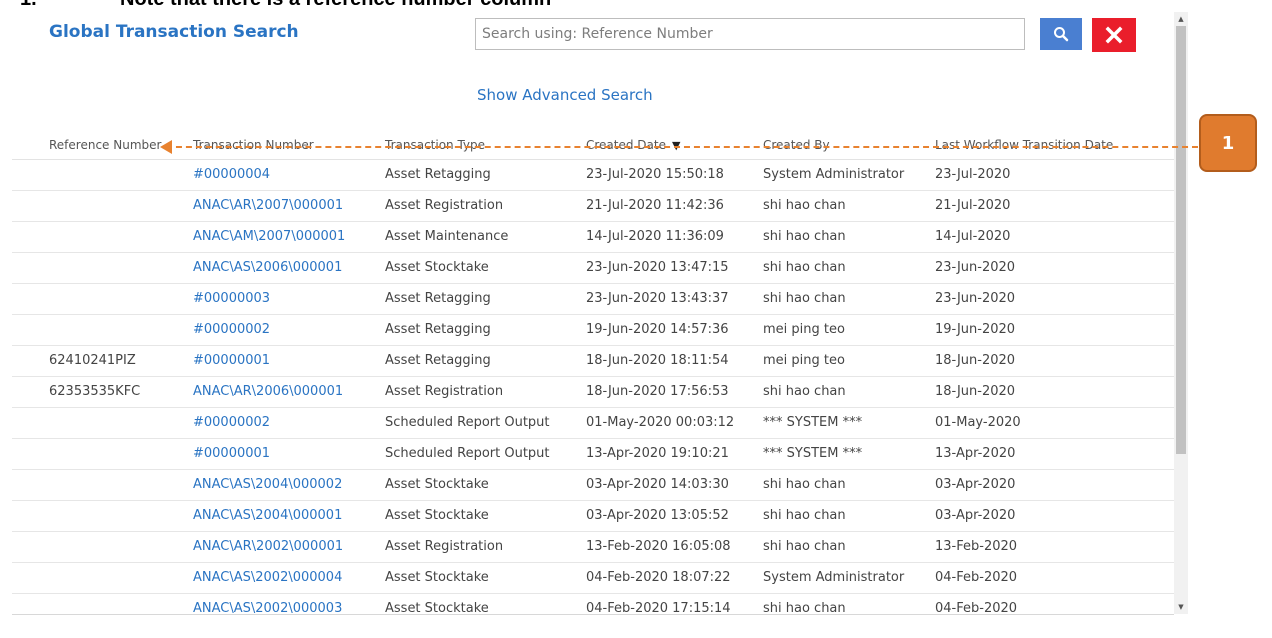  Describe the element at coordinates (253, 145) in the screenshot. I see `column-header-transaction-number: Transaction Number` at that location.